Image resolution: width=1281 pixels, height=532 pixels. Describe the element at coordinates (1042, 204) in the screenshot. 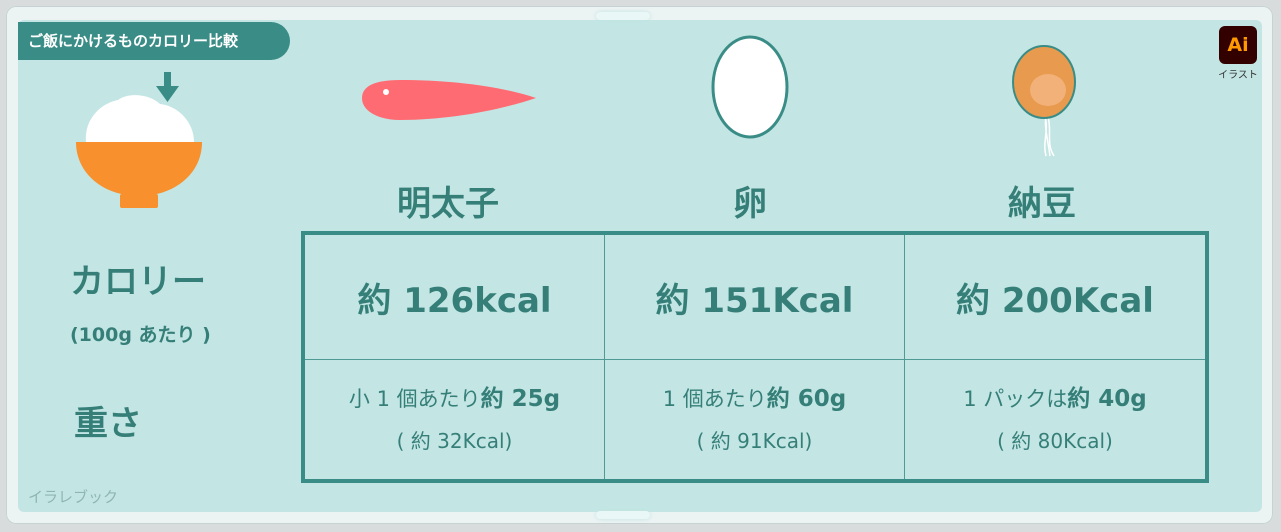

I see `food-name-natto: 納豆` at that location.